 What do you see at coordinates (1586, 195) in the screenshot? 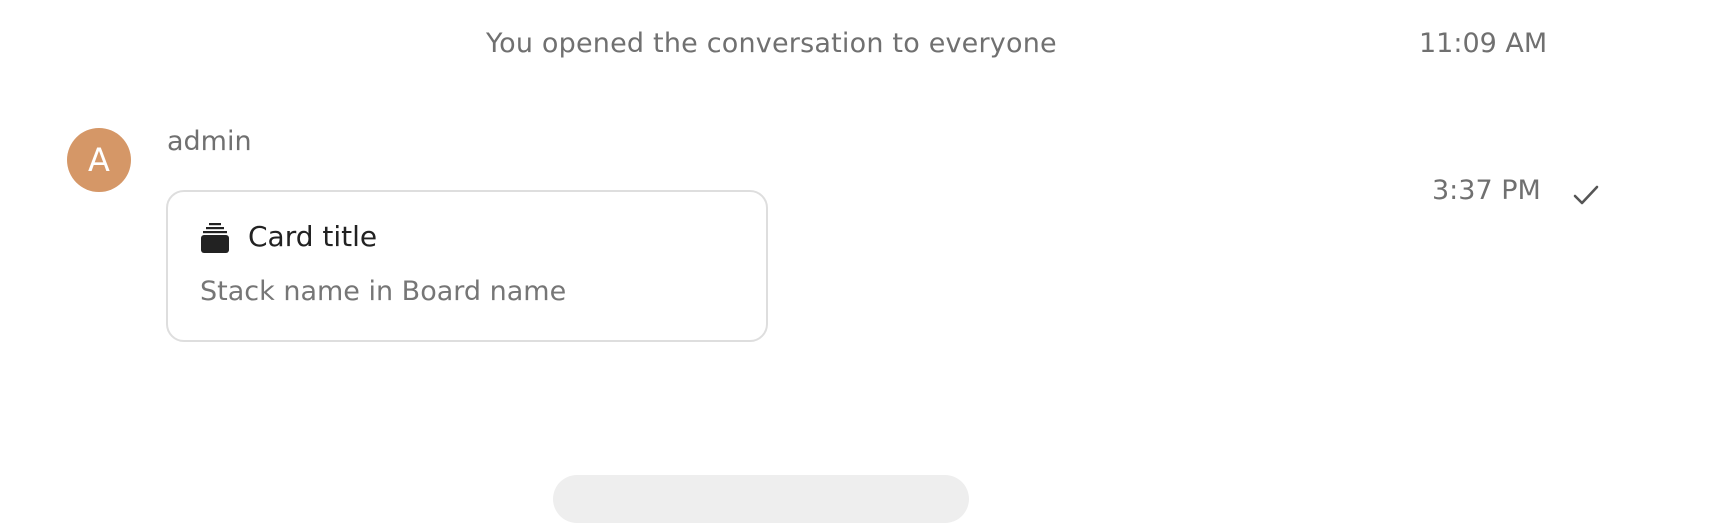
I see `check-icon` at bounding box center [1586, 195].